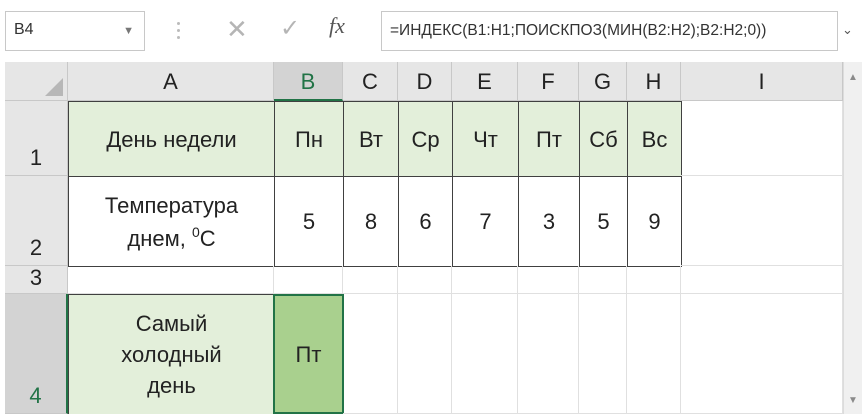 This screenshot has height=414, width=862. I want to click on cell-a2-unit: С, so click(207, 238).